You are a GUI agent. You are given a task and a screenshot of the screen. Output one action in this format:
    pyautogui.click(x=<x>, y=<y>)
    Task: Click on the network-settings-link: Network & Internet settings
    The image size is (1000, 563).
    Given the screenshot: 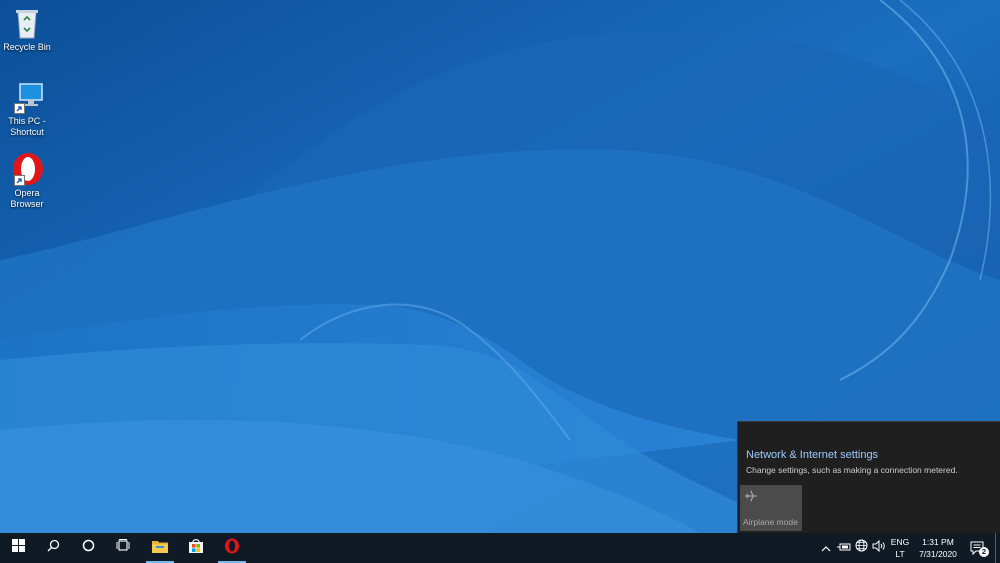 What is the action you would take?
    pyautogui.click(x=812, y=455)
    